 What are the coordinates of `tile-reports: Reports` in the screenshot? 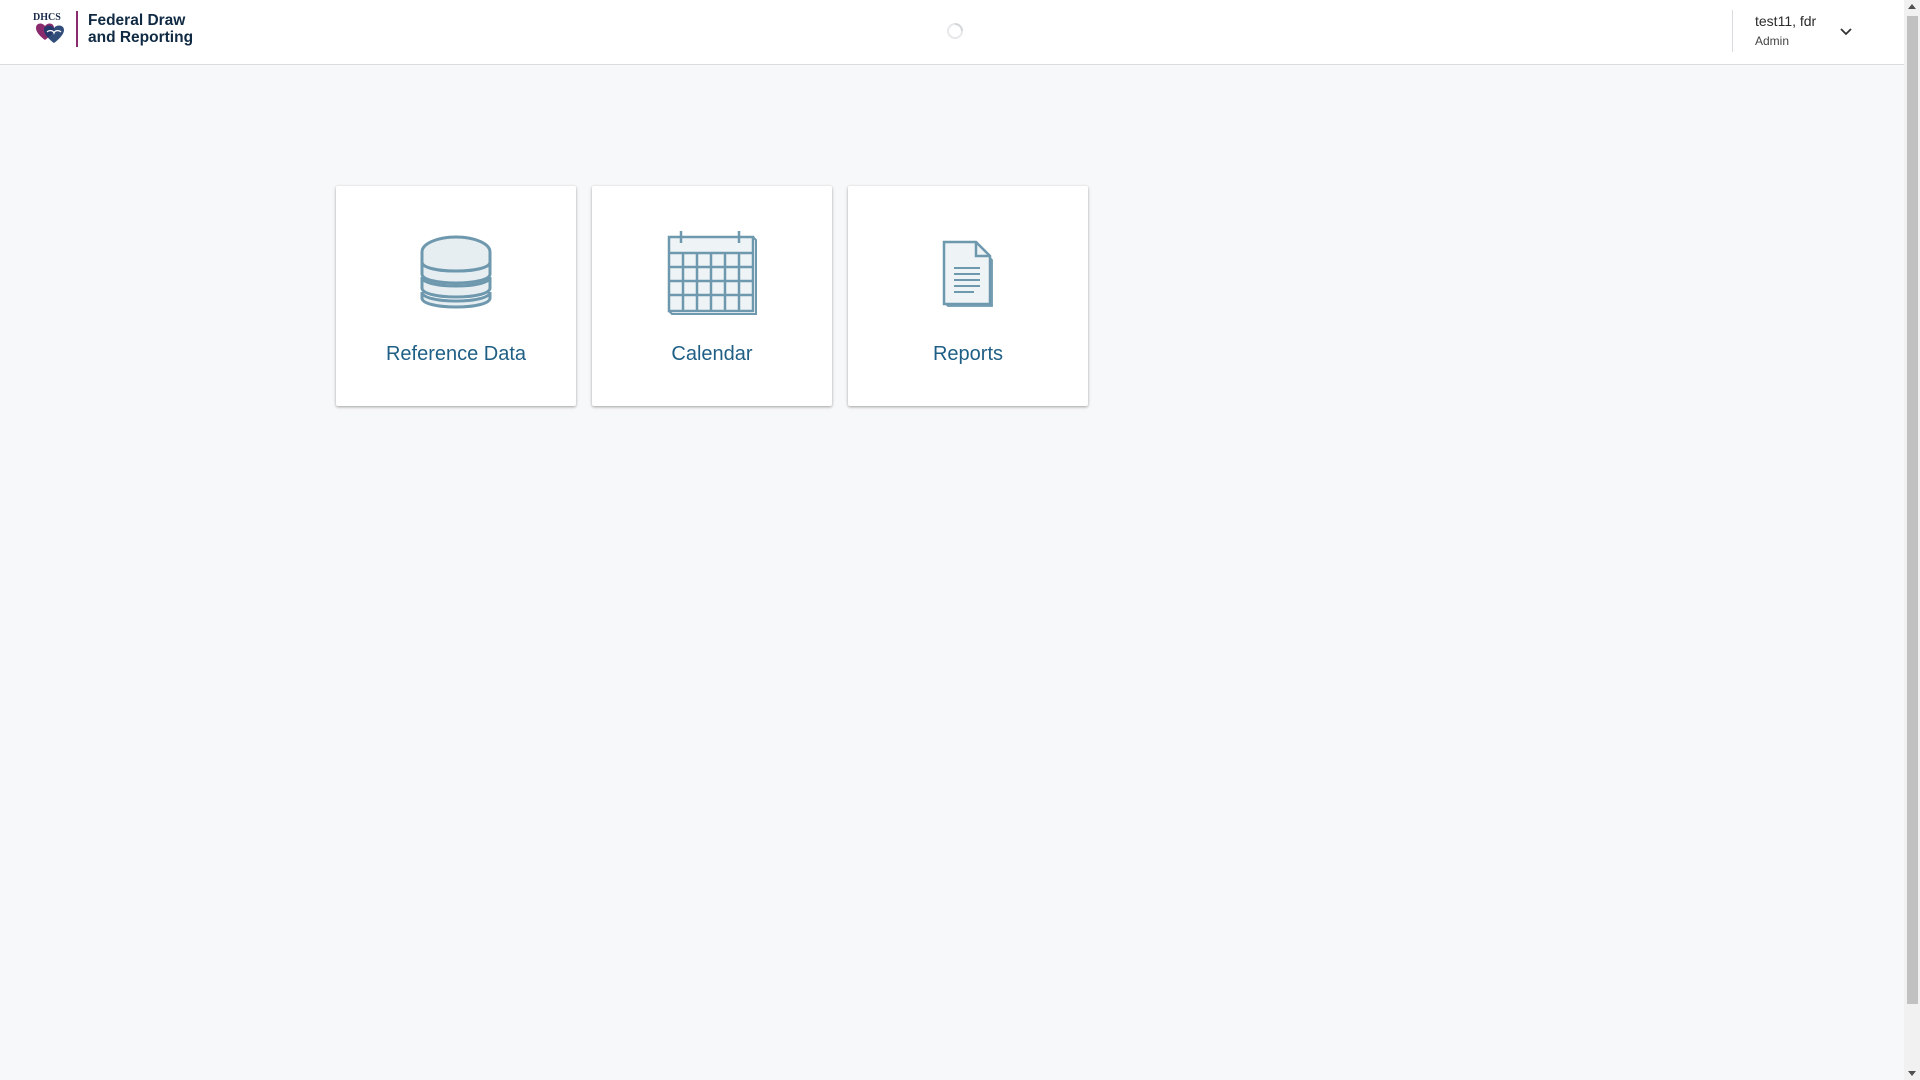 It's located at (968, 296).